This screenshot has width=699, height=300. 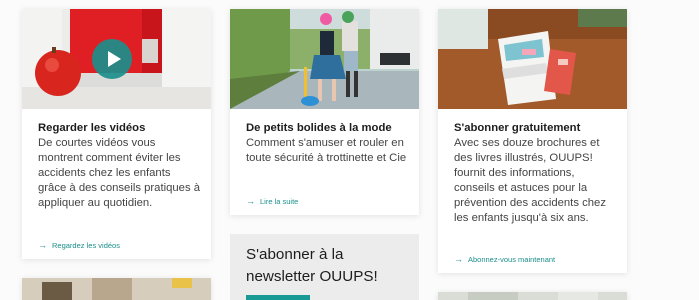 I want to click on card-bottom-left-image, so click(x=116, y=289).